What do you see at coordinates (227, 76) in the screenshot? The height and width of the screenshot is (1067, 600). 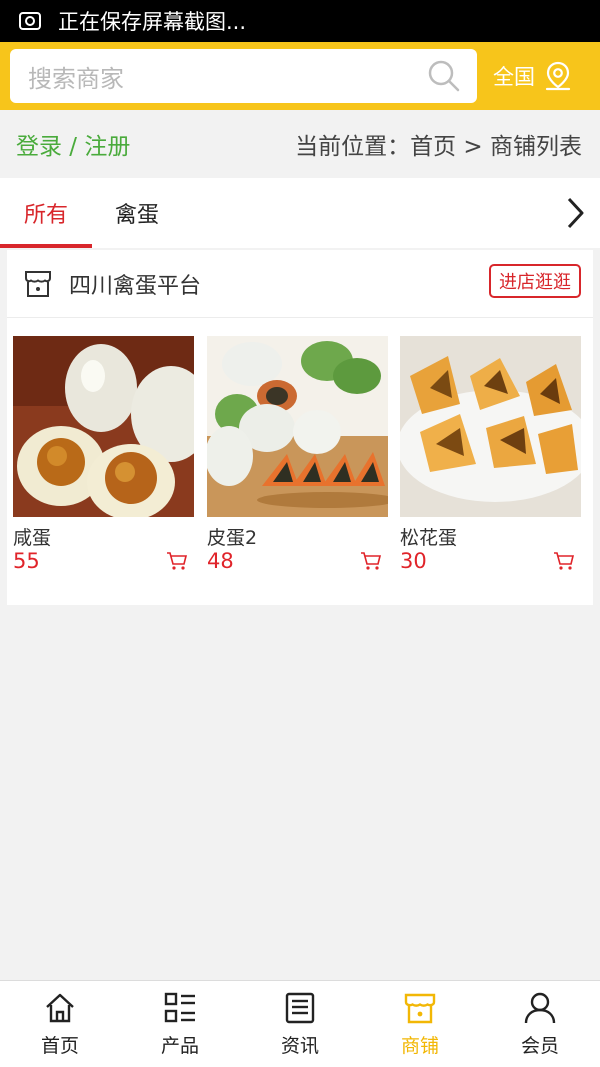 I see `search-input: 搜索商家` at bounding box center [227, 76].